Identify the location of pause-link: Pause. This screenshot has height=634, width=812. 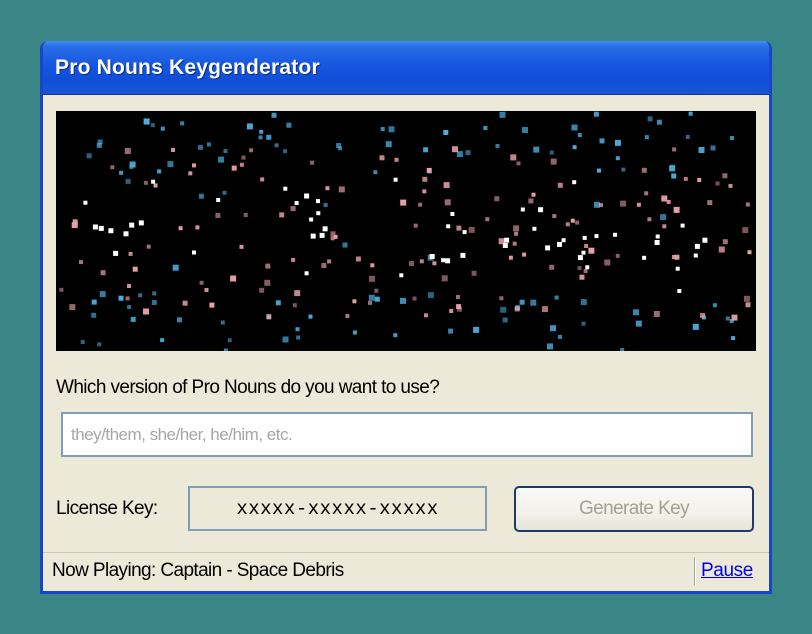
(727, 571).